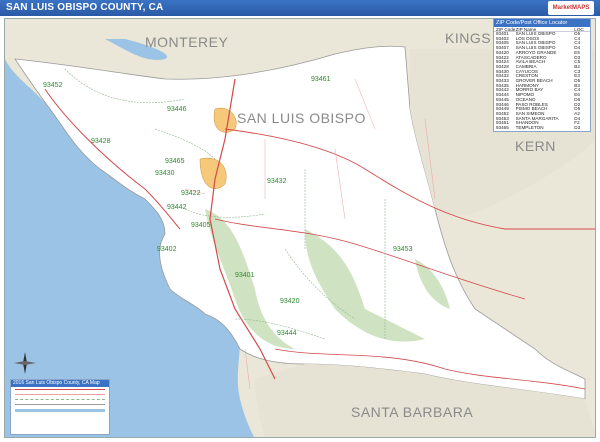 This screenshot has height=442, width=600. Describe the element at coordinates (25, 363) in the screenshot. I see `compass-rose-icon` at that location.